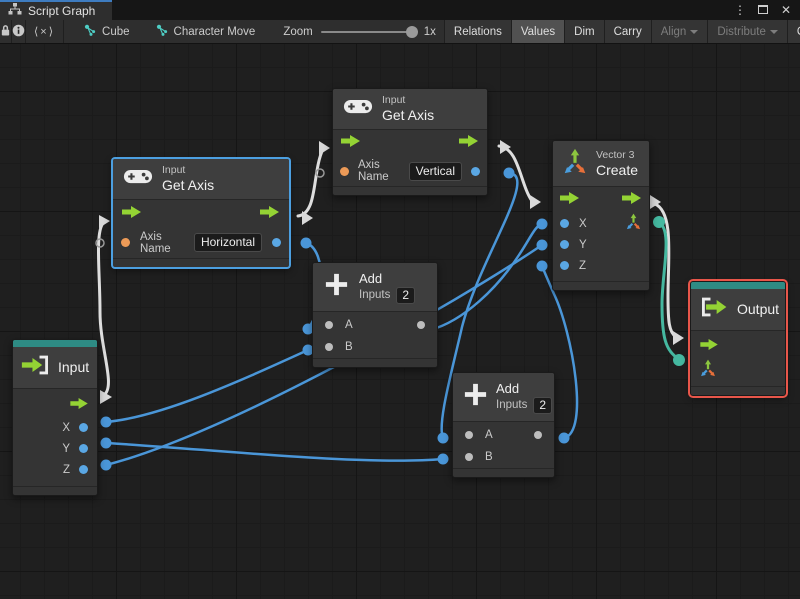  I want to click on window-controls: ⋮ ✕, so click(766, 10).